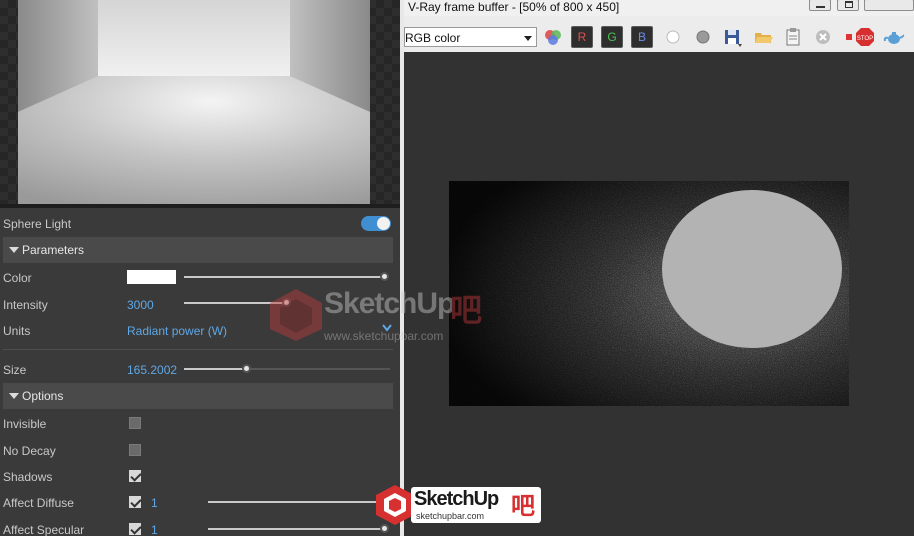 This screenshot has height=536, width=914. Describe the element at coordinates (889, 5) in the screenshot. I see `close-button` at that location.